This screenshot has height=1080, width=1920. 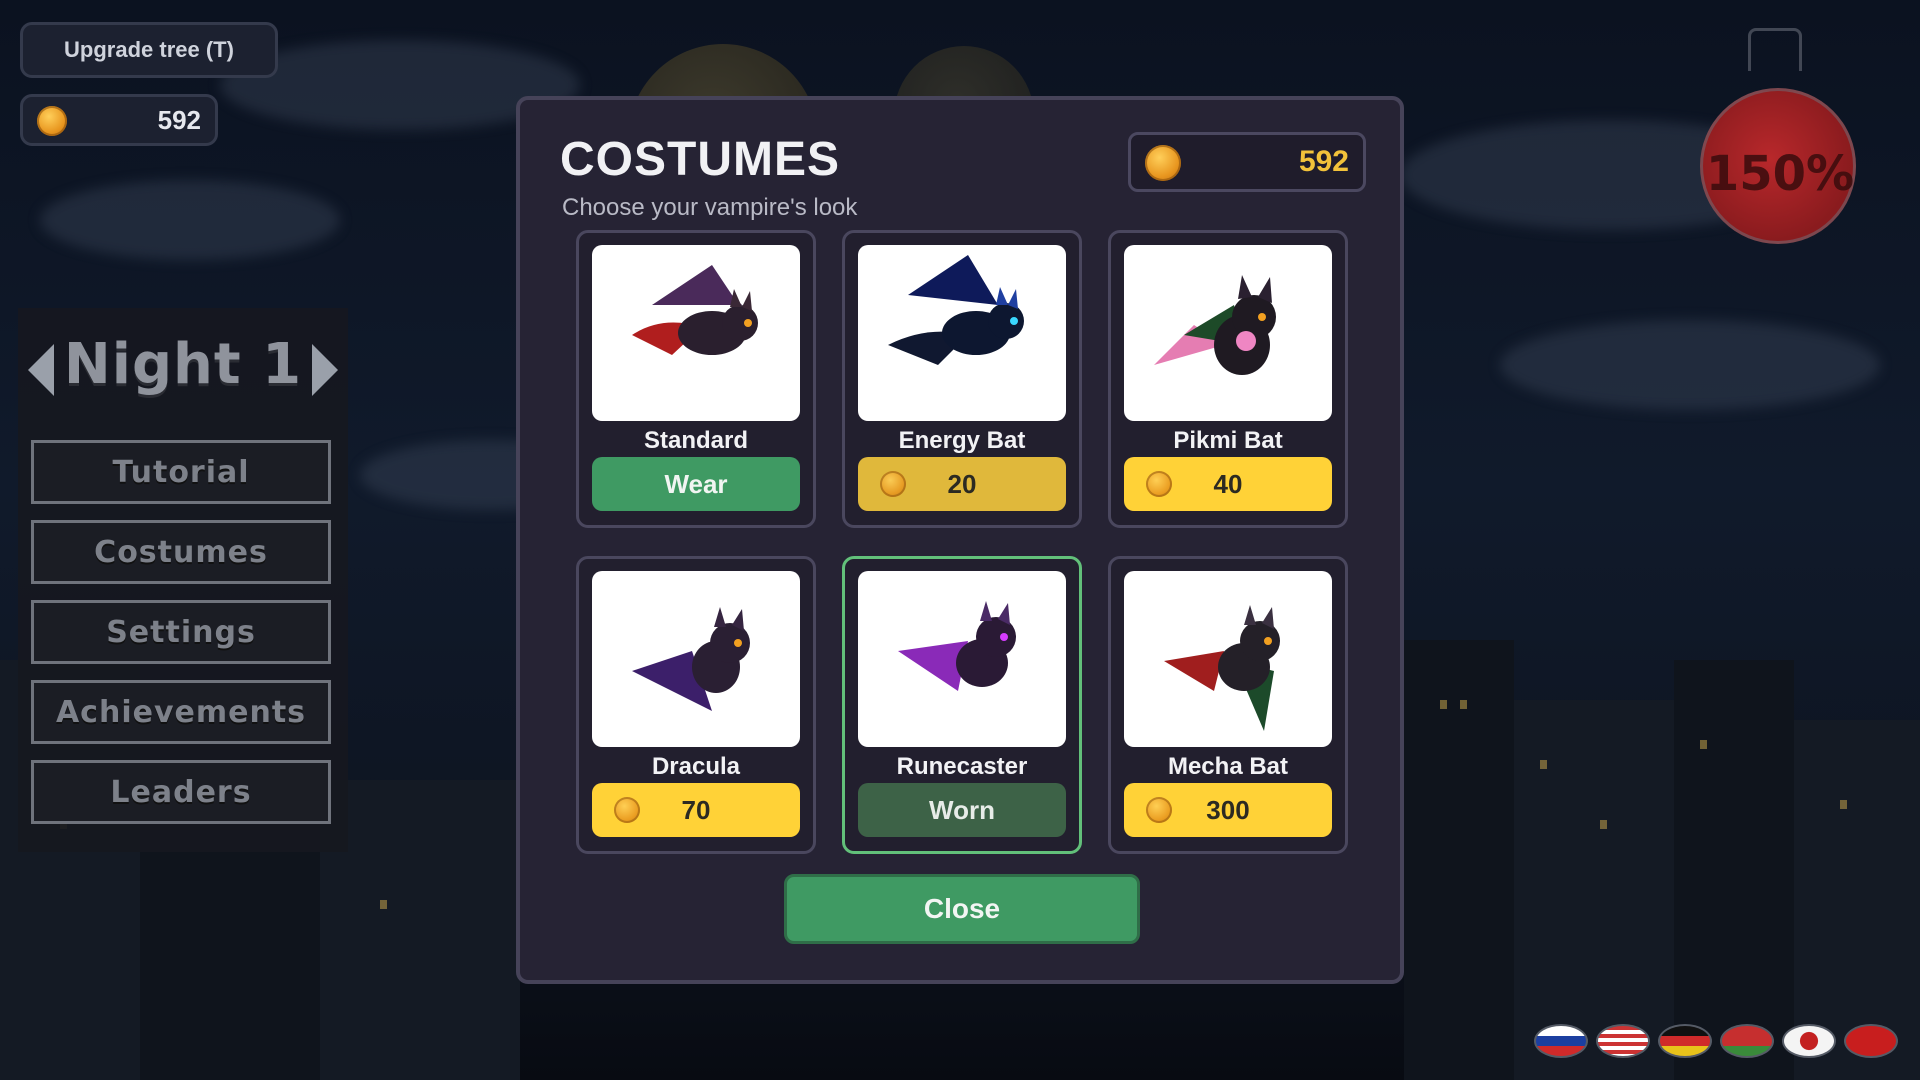 I want to click on worn-label: Worn, so click(x=962, y=809).